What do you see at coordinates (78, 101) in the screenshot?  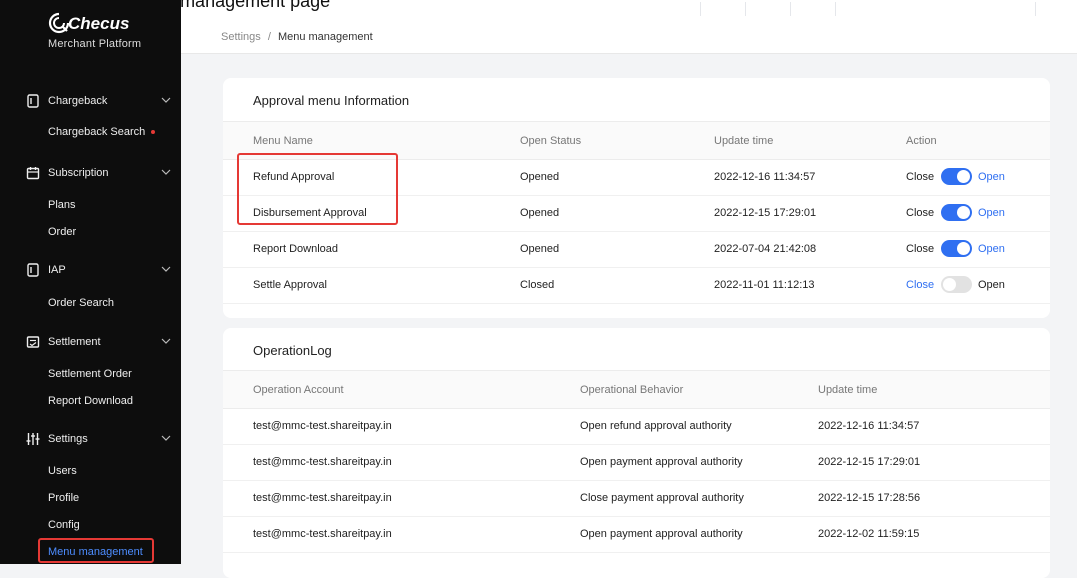 I see `sidebar-group-label: Chargeback` at bounding box center [78, 101].